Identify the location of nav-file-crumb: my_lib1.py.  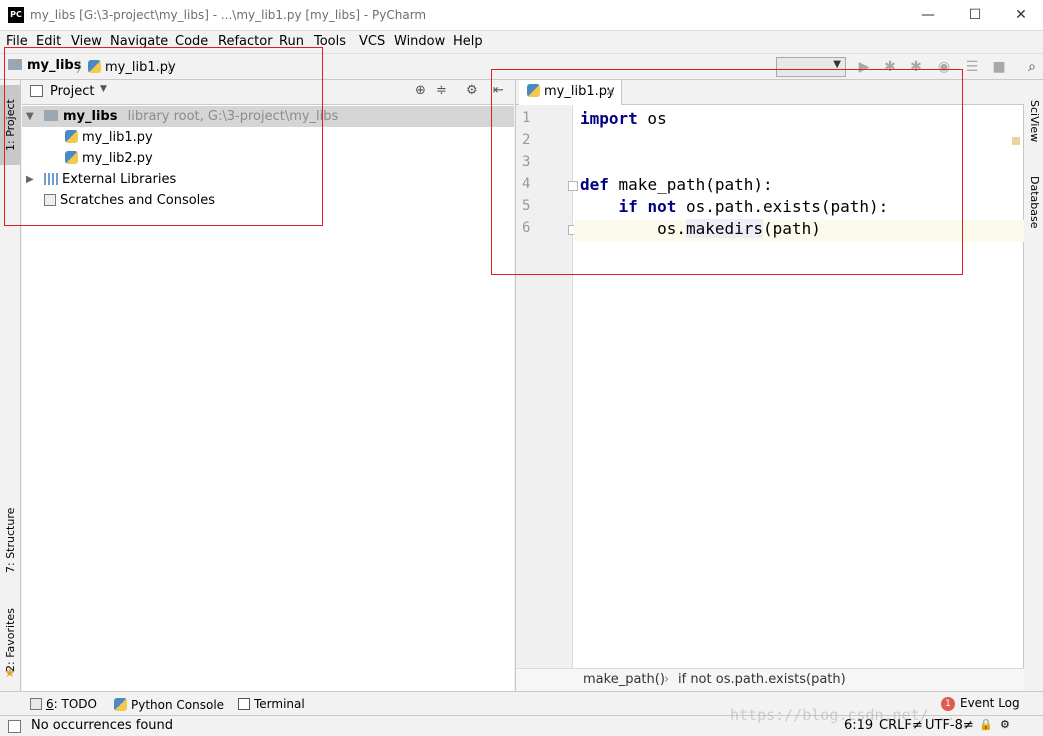
(132, 66).